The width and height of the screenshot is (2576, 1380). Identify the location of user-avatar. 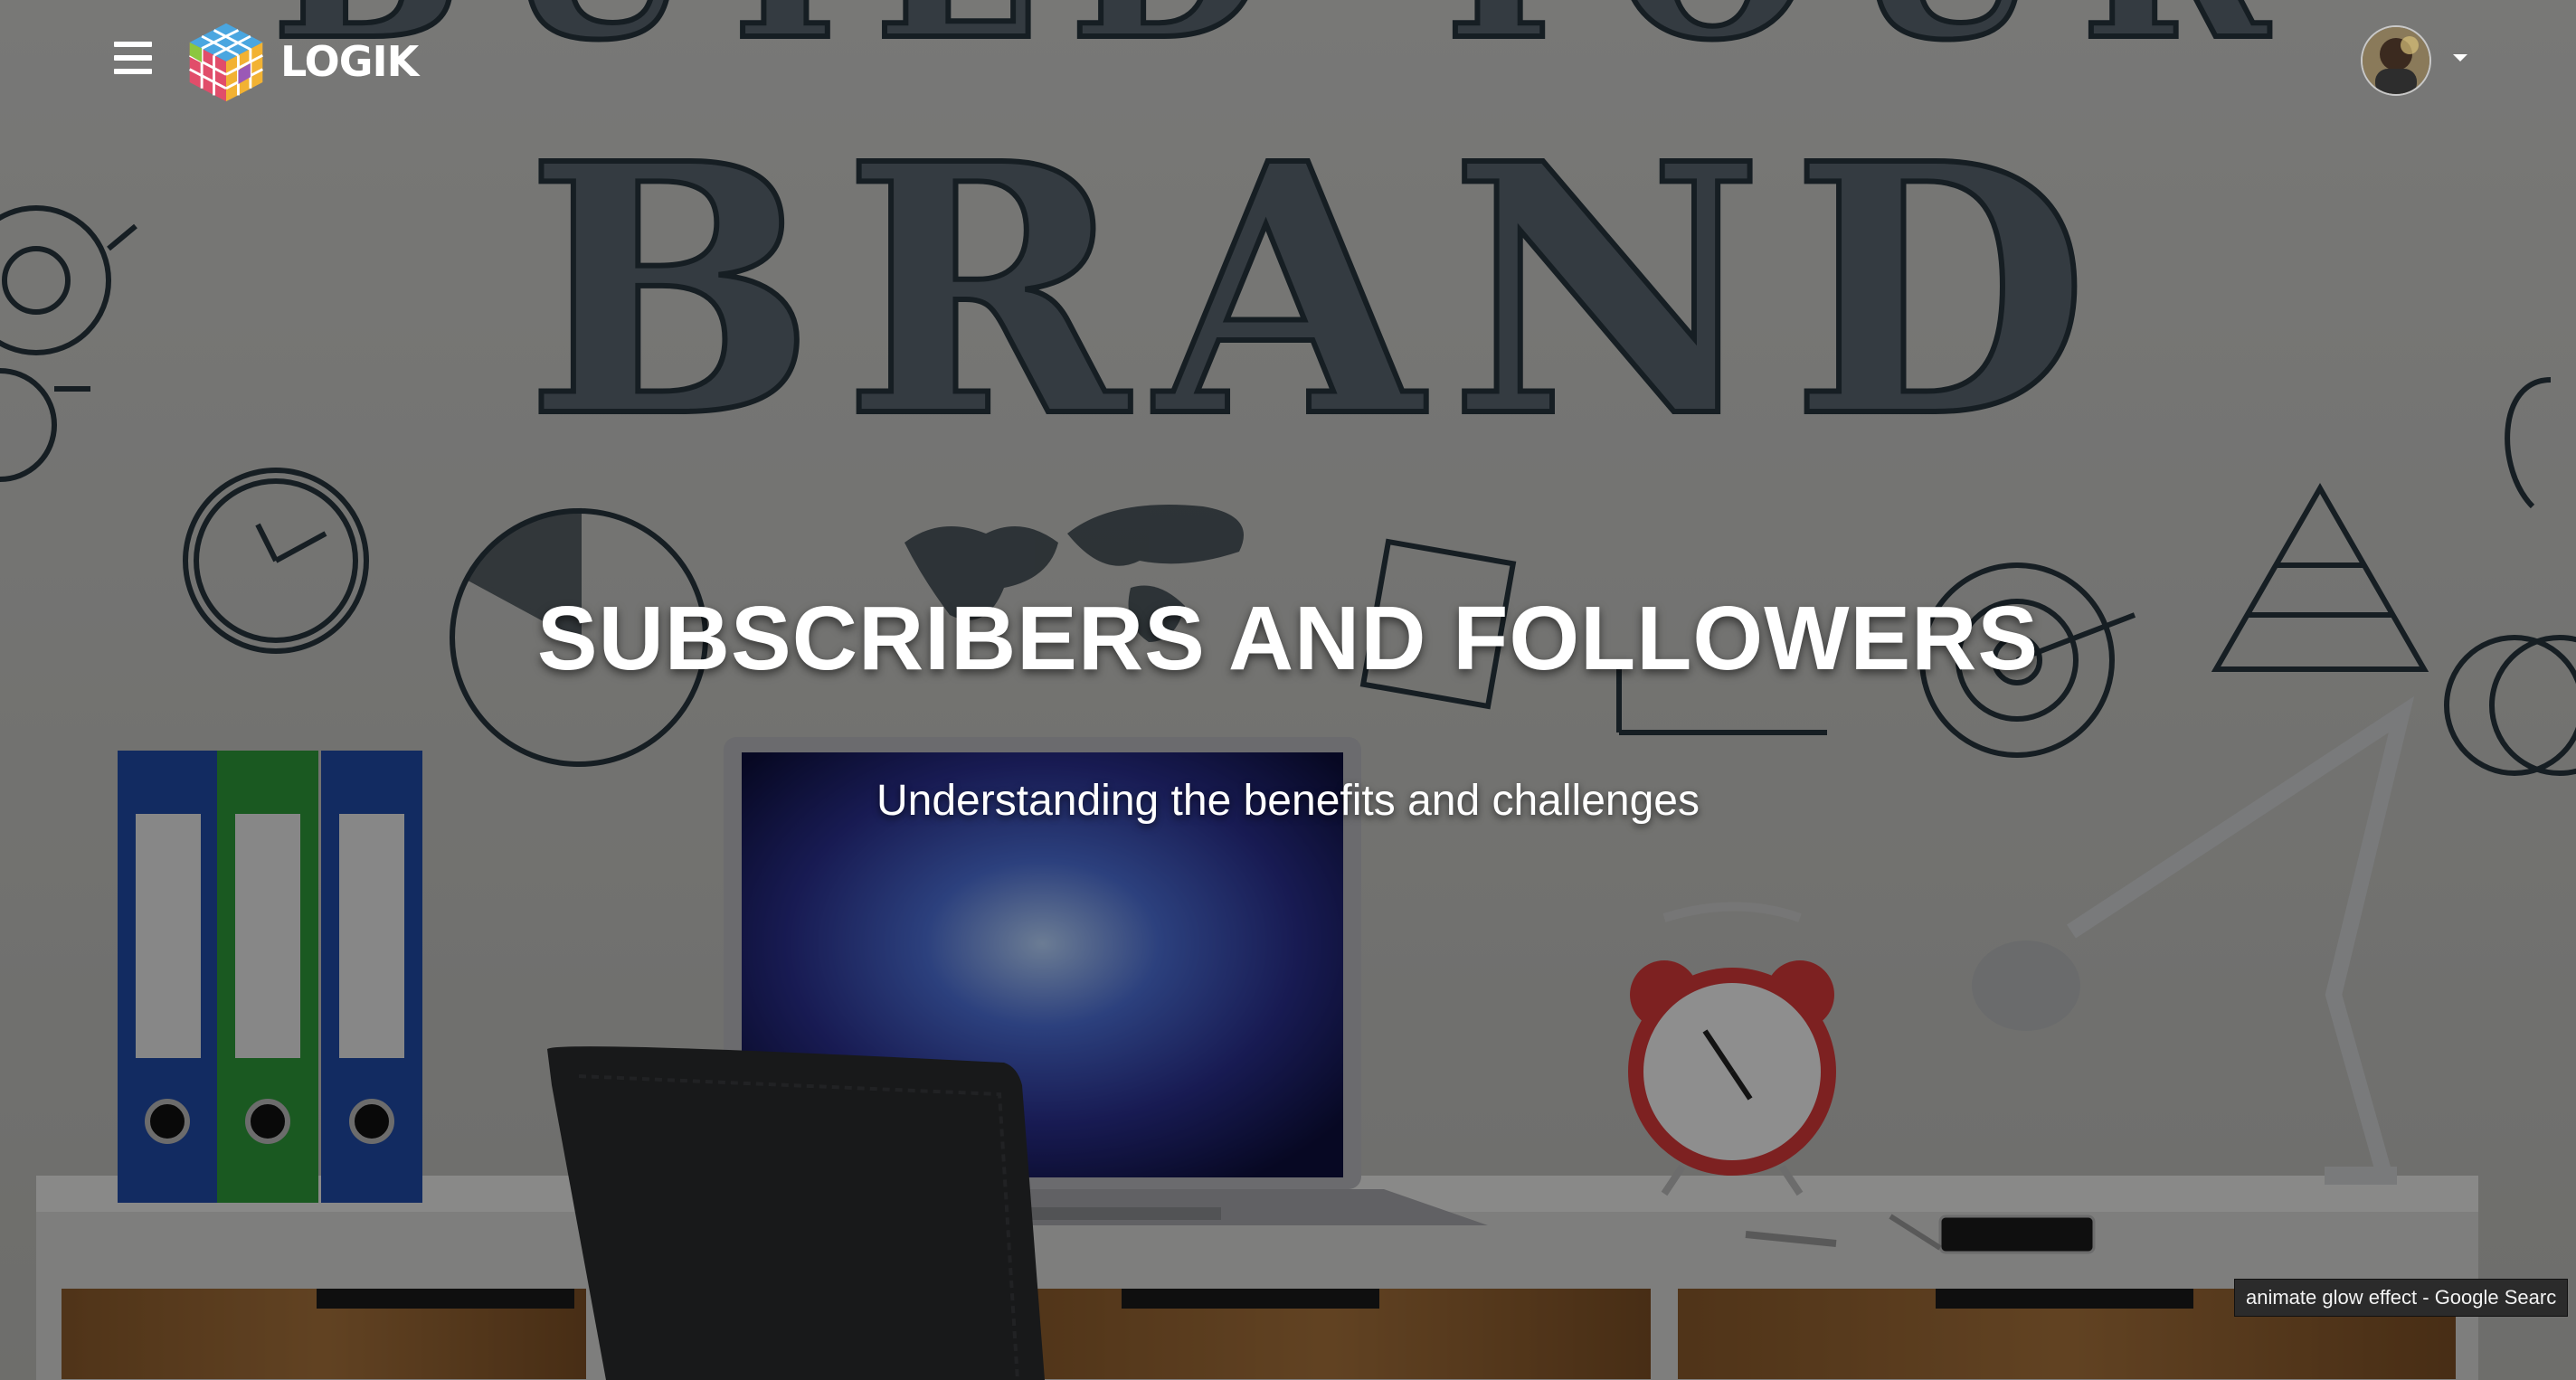
(2396, 61).